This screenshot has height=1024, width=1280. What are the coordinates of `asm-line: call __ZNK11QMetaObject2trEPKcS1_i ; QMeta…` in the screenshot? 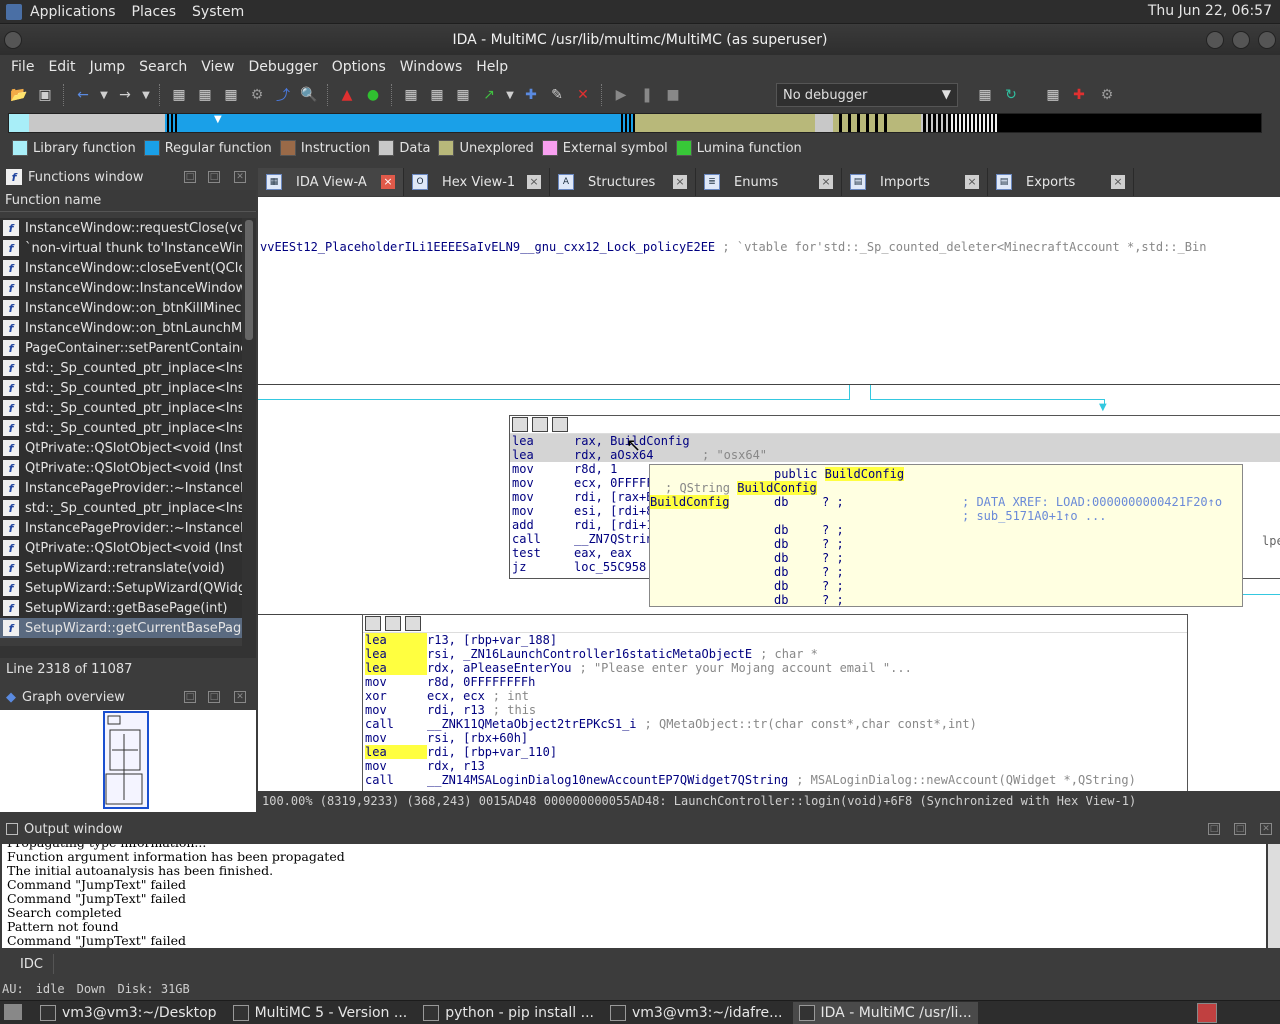 It's located at (775, 724).